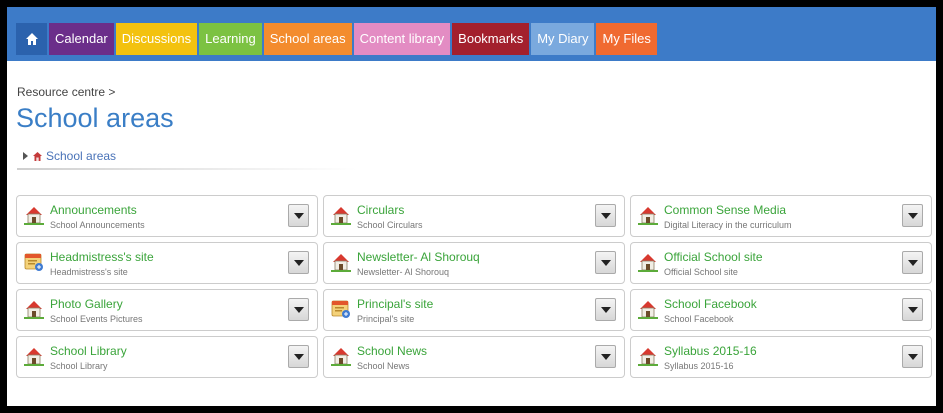 The width and height of the screenshot is (943, 413). What do you see at coordinates (728, 225) in the screenshot?
I see `school-area-description: Digital Literacy in the curriculum` at bounding box center [728, 225].